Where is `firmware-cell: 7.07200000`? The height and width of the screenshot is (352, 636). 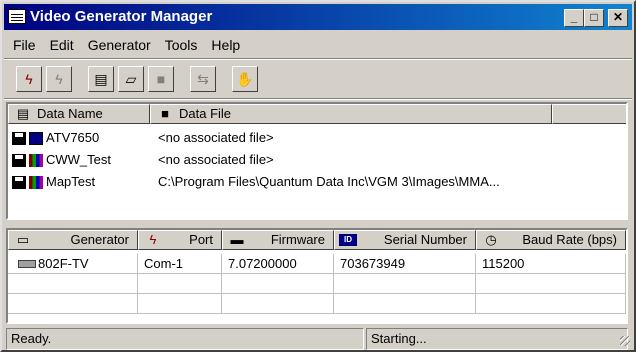 firmware-cell: 7.07200000 is located at coordinates (278, 264).